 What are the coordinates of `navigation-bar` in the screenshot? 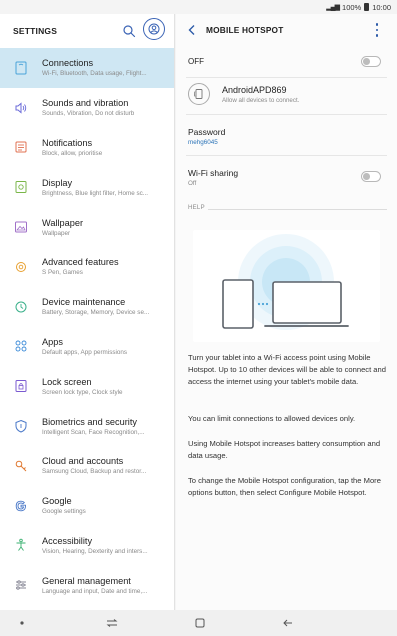 It's located at (198, 623).